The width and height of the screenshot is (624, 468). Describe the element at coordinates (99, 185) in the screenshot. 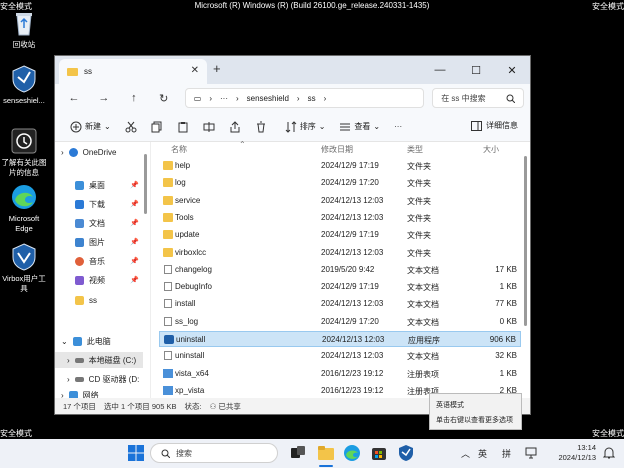

I see `sidebar-item-desktop: 桌面 📌` at that location.